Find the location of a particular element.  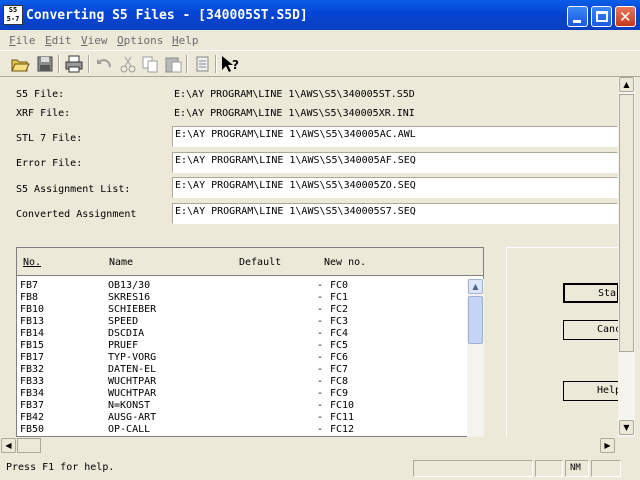

table-row: FB7 OB13/30 - FC0 is located at coordinates (242, 286).